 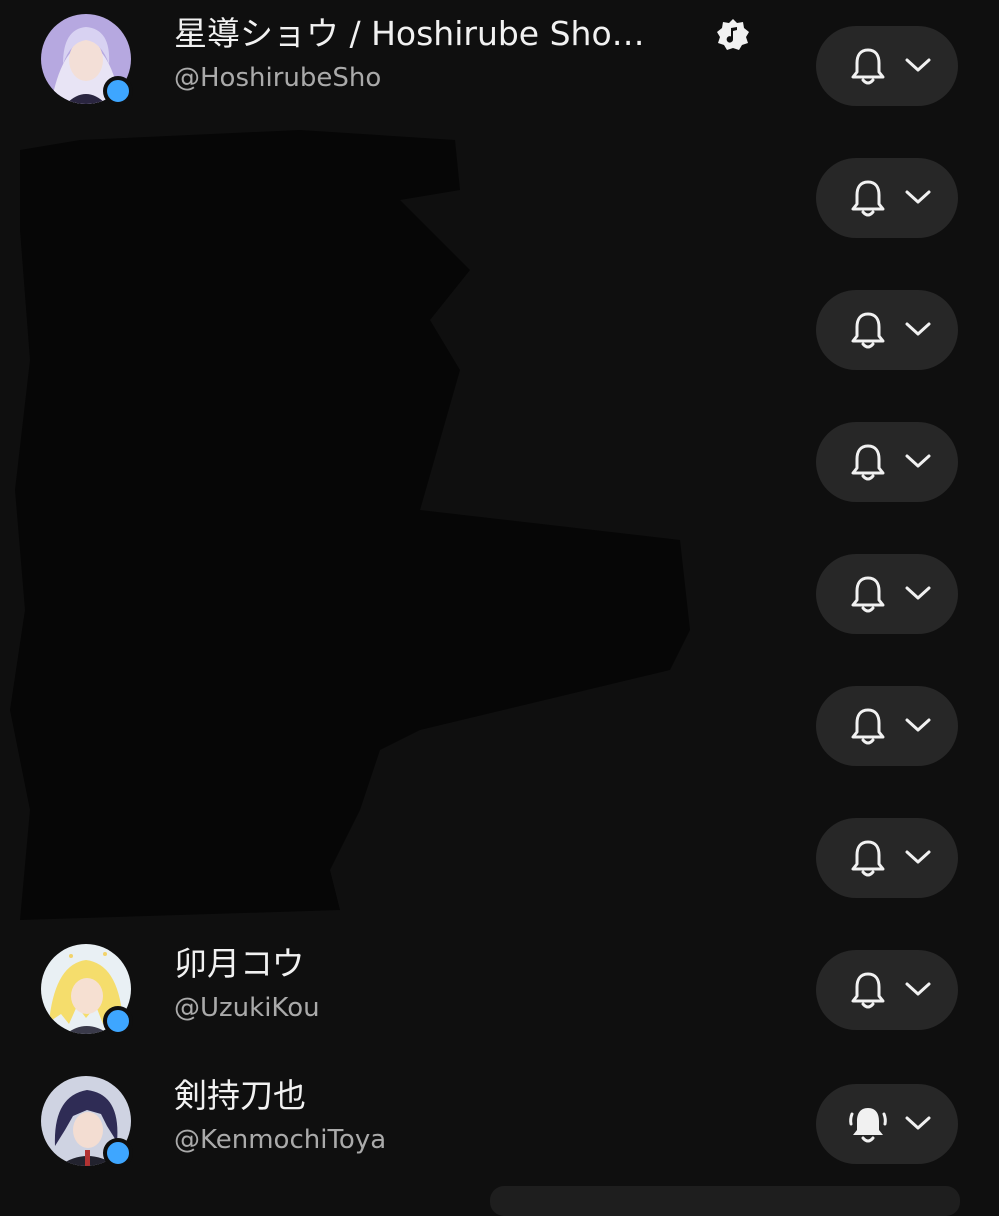 I want to click on channel-handle: @UzukiKou, so click(x=247, y=1008).